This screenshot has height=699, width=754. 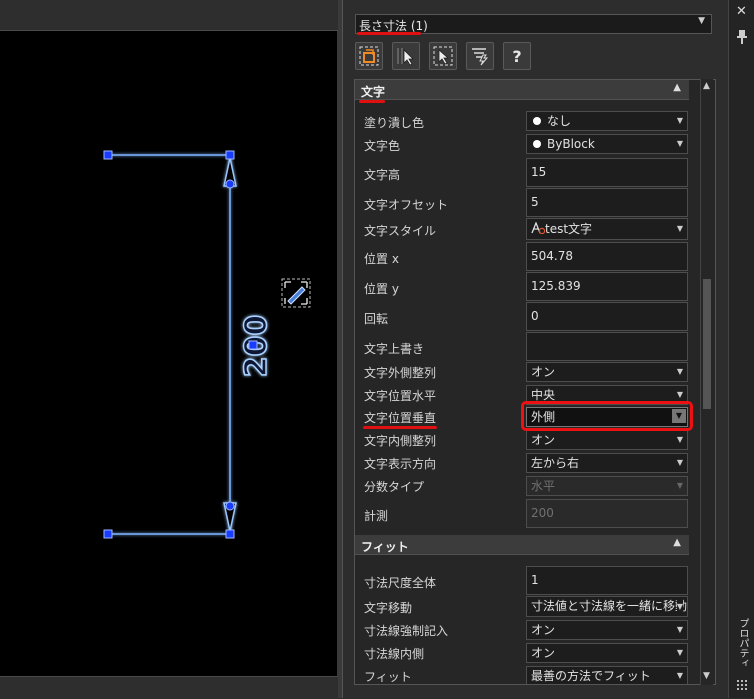 I want to click on text-inside-align-value: オン, so click(x=543, y=440).